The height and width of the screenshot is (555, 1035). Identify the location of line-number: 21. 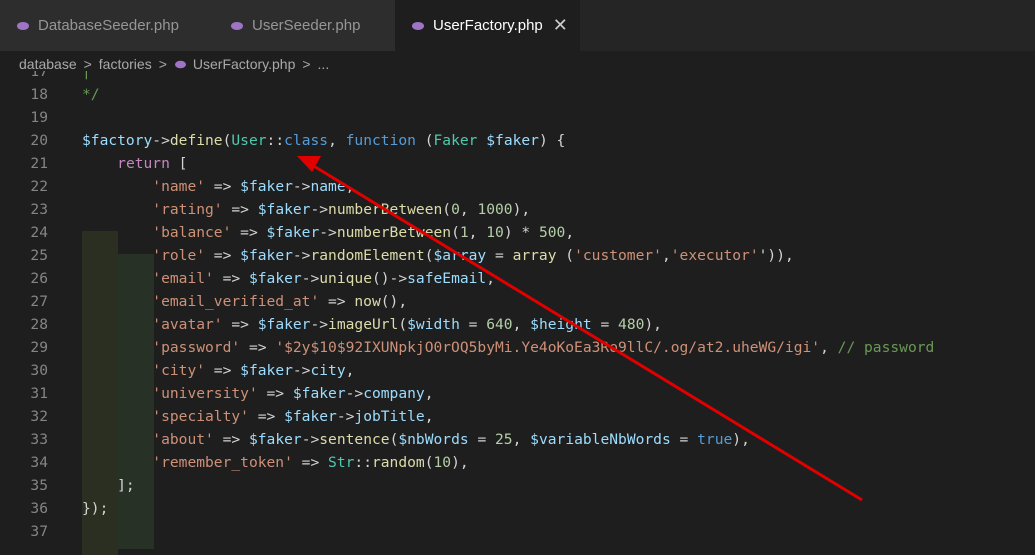
(39, 163).